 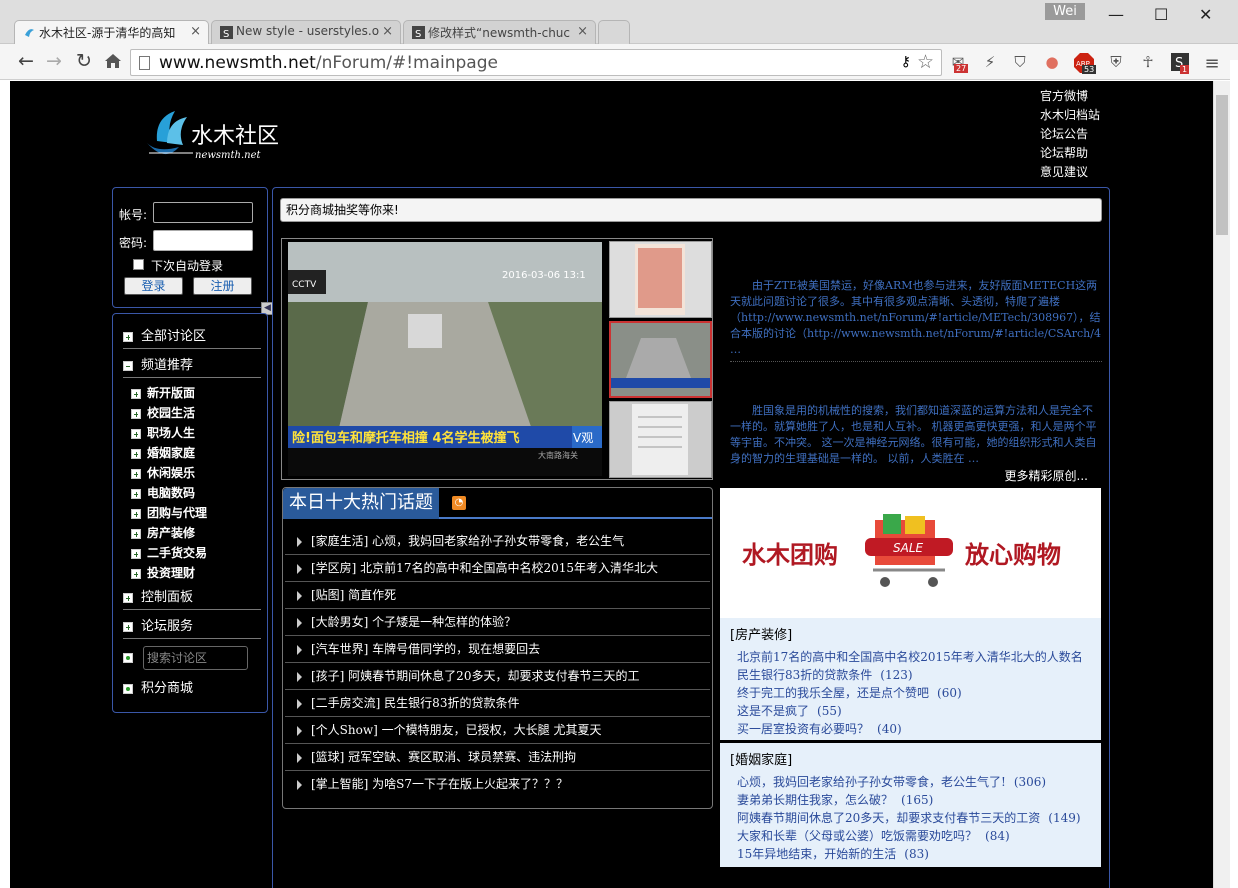 I want to click on extension-bolt-icon: ⚡, so click(x=990, y=63).